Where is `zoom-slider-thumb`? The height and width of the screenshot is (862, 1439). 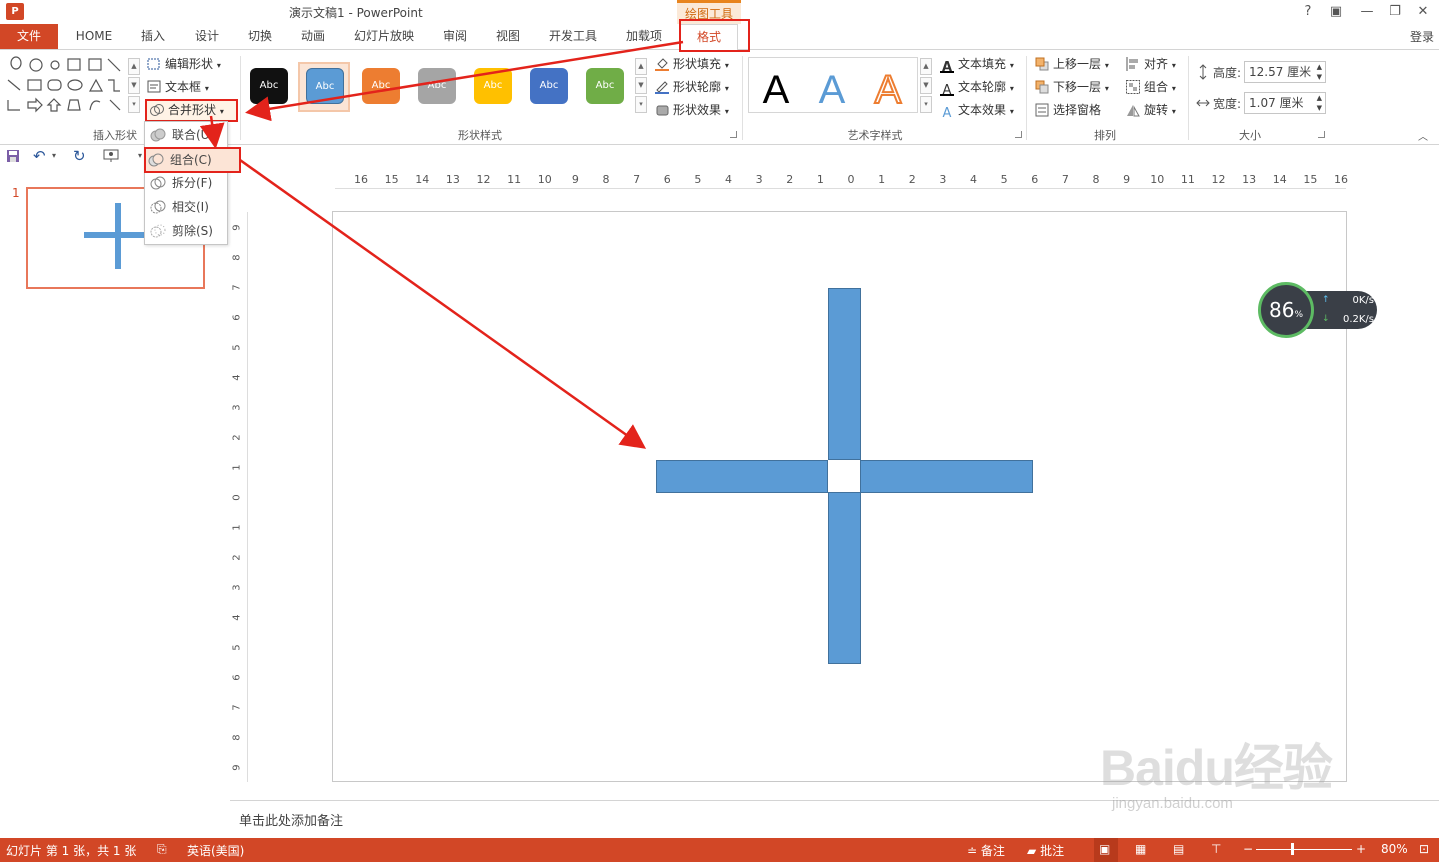 zoom-slider-thumb is located at coordinates (1292, 849).